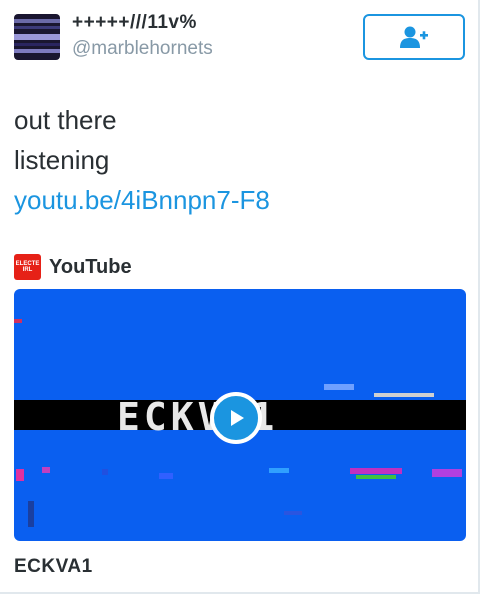 Image resolution: width=480 pixels, height=594 pixels. I want to click on tweet-link: youtu.be/4iBnnpn7-F8, so click(142, 200).